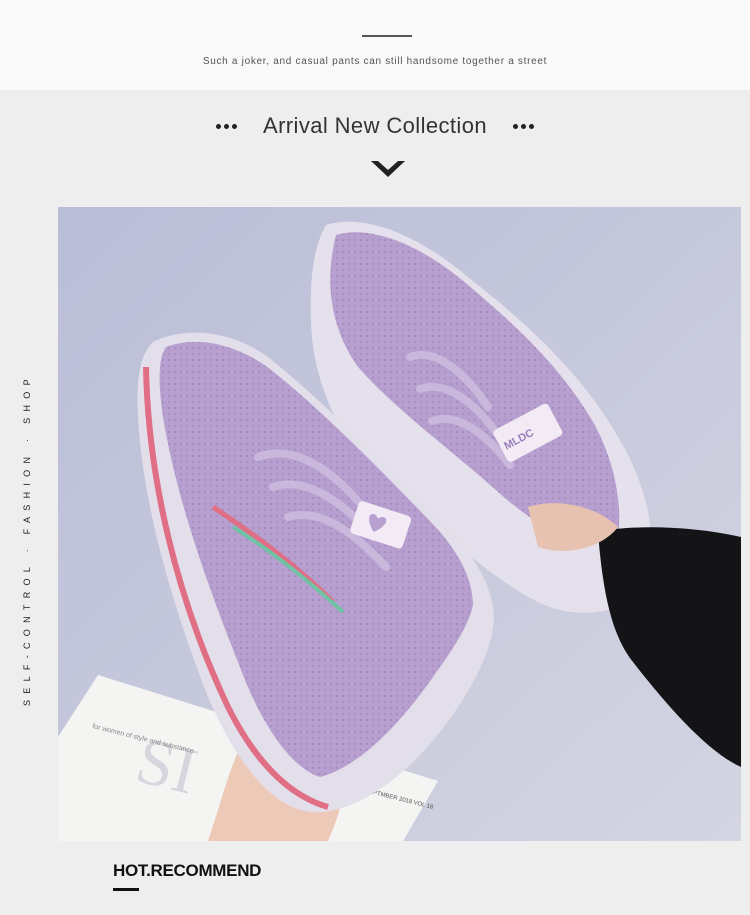  I want to click on section-title: Arrival New Collection, so click(375, 125).